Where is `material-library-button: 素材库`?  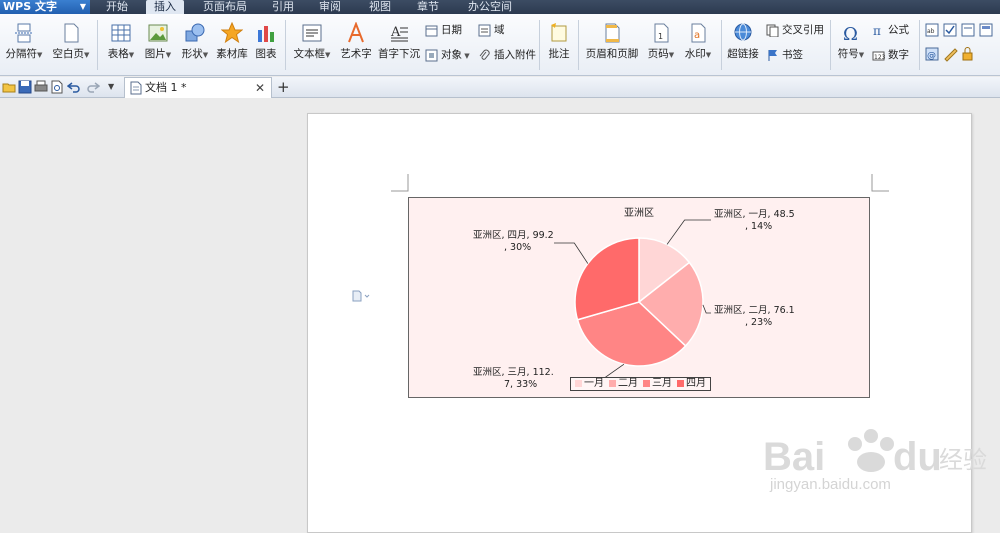 material-library-button: 素材库 is located at coordinates (232, 41).